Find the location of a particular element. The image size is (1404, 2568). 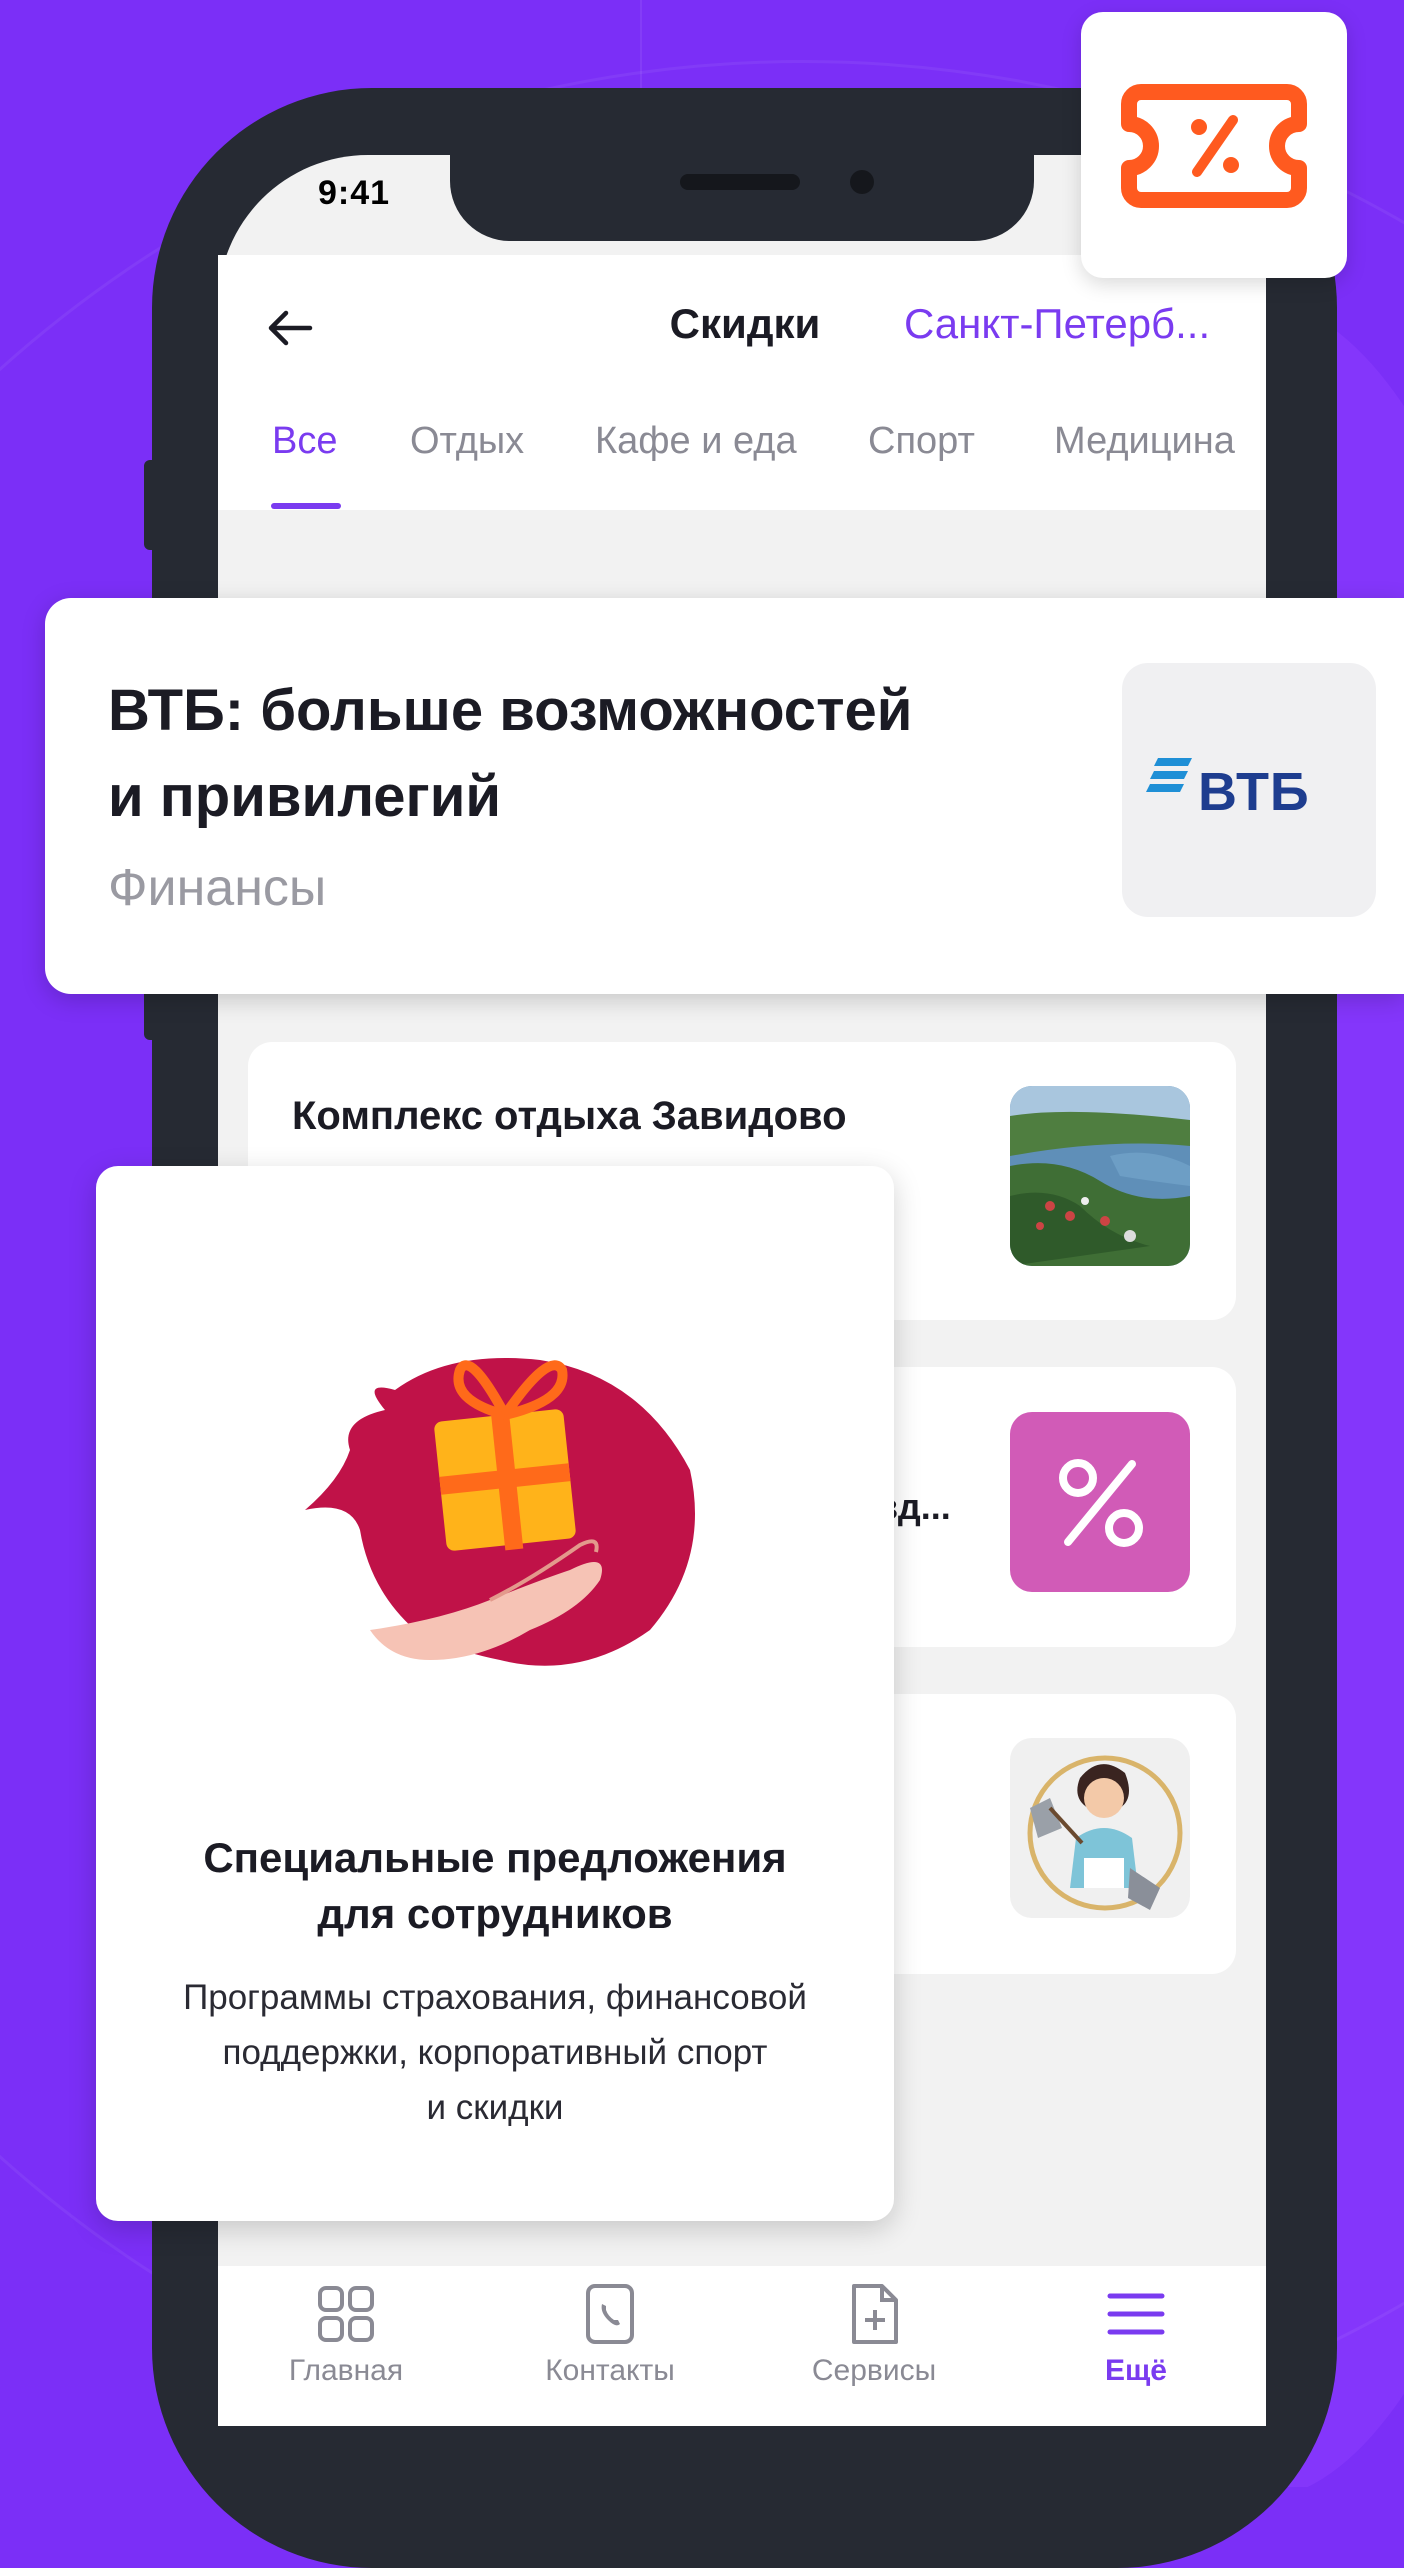

description-line: поддержки, корпоративный спорт is located at coordinates (495, 2052).